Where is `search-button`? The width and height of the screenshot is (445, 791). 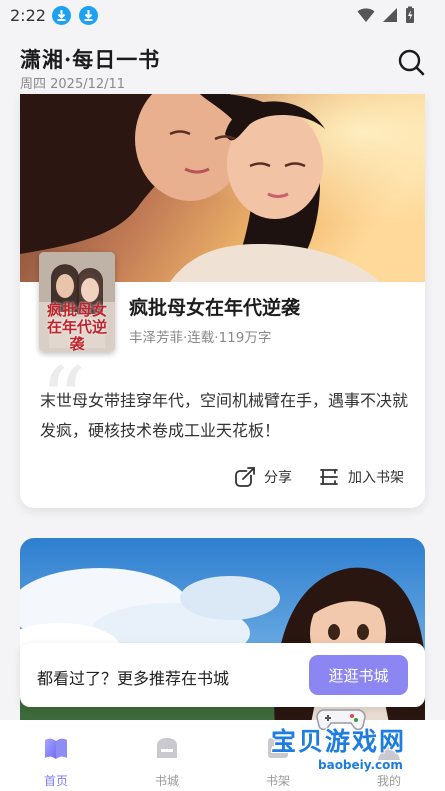 search-button is located at coordinates (411, 62).